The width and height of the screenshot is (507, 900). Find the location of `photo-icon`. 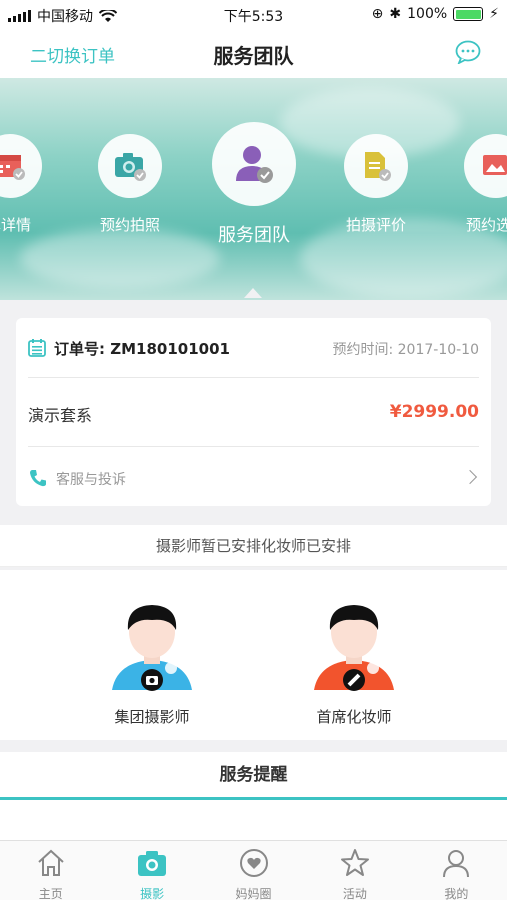

photo-icon is located at coordinates (495, 165).